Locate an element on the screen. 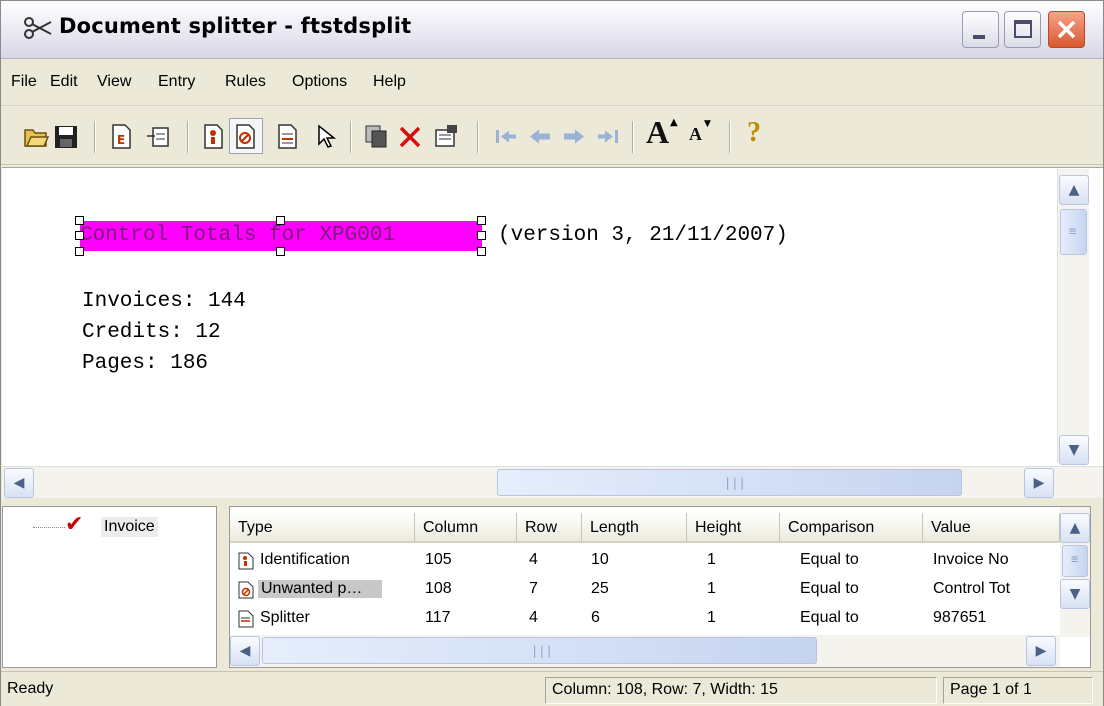  checkmark-icon: ✔ is located at coordinates (74, 524).